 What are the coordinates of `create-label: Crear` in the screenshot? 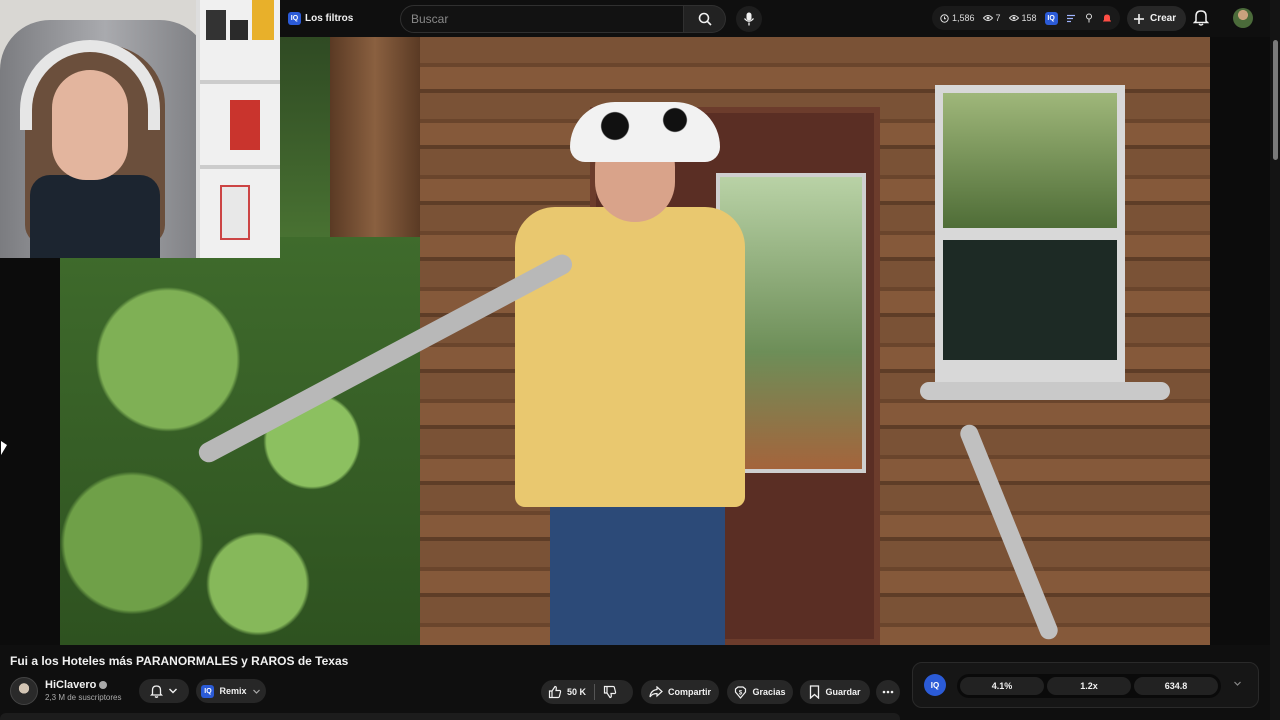 It's located at (1163, 18).